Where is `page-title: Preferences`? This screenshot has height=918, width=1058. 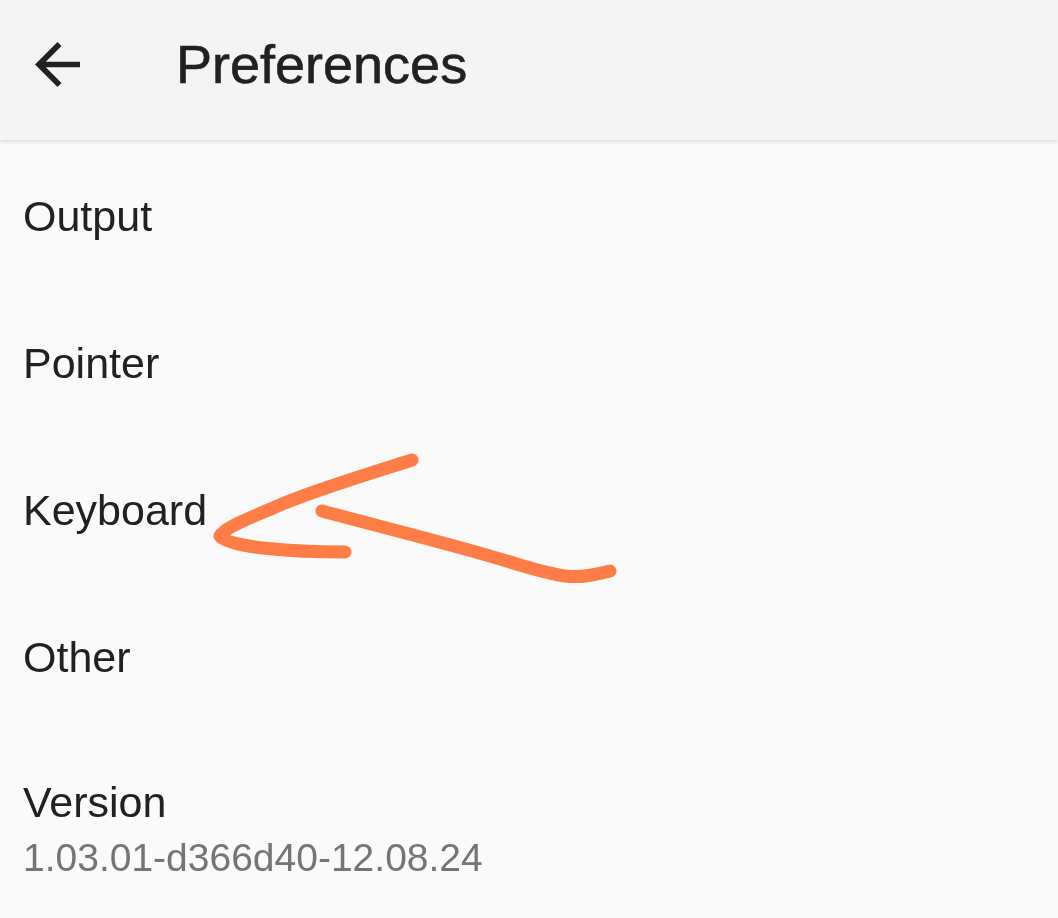
page-title: Preferences is located at coordinates (322, 64).